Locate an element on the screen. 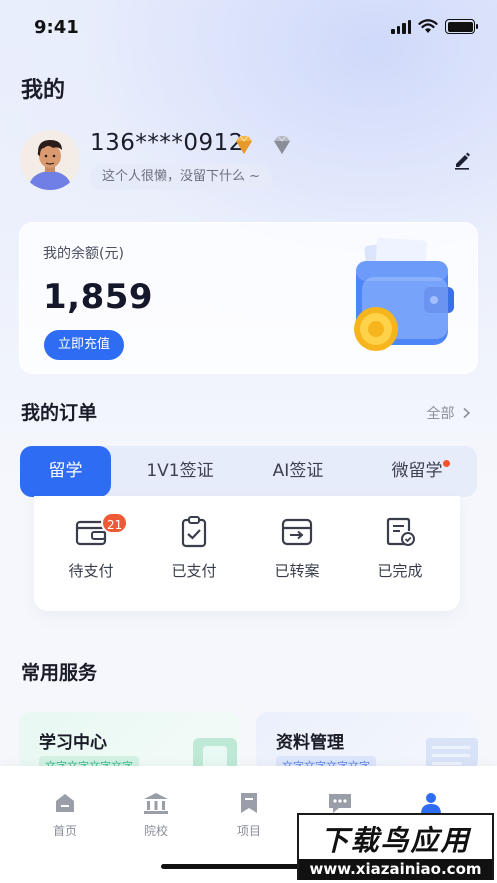 This screenshot has width=497, height=883. order-paid-label: 已支付 is located at coordinates (194, 571).